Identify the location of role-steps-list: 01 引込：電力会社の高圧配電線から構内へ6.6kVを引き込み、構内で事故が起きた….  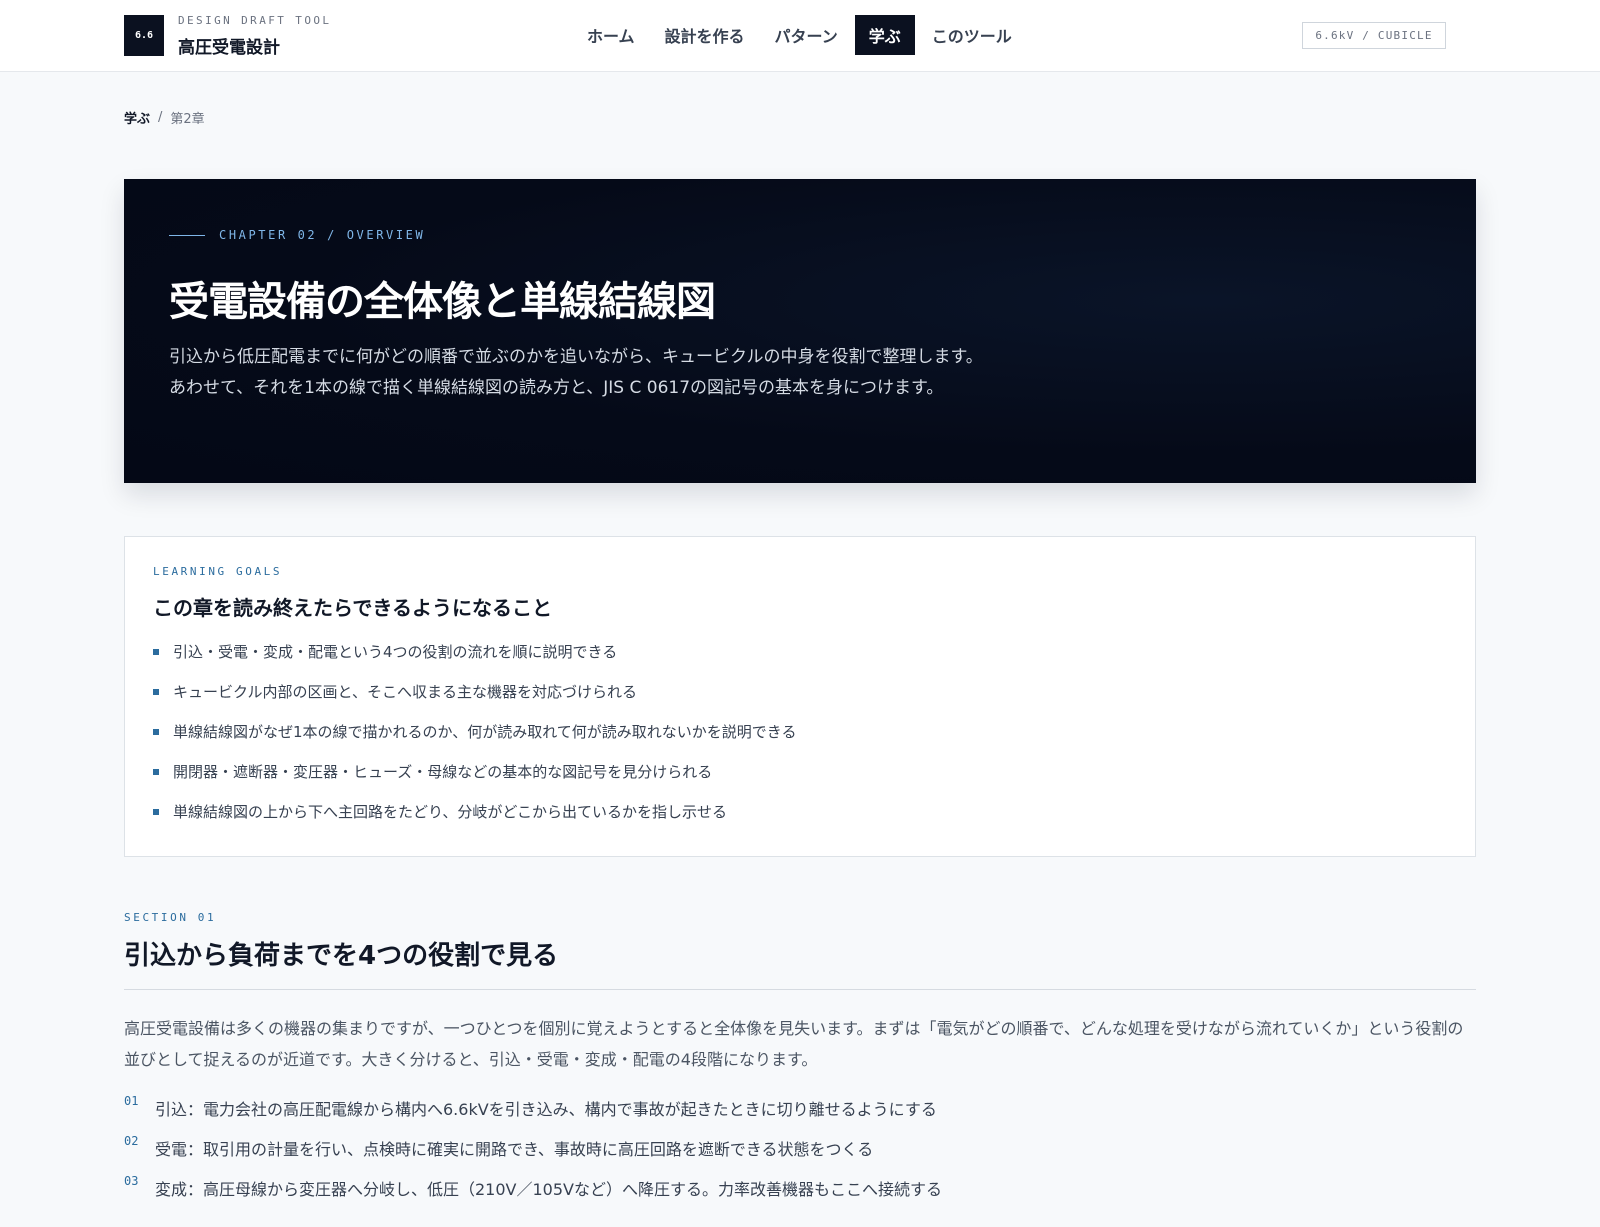
(533, 1155).